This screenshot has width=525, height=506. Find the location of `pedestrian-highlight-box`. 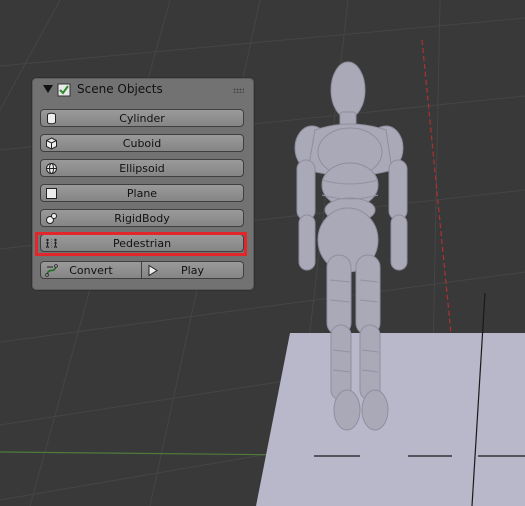

pedestrian-highlight-box is located at coordinates (141, 244).